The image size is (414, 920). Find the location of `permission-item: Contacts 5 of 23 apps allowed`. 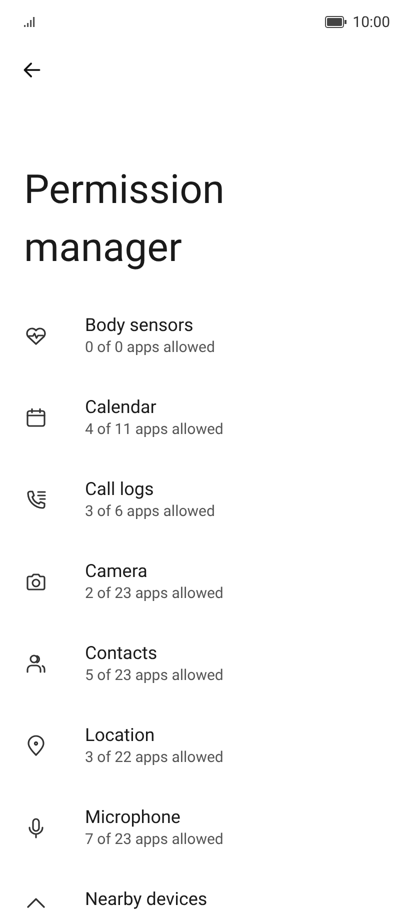

permission-item: Contacts 5 of 23 apps allowed is located at coordinates (207, 664).